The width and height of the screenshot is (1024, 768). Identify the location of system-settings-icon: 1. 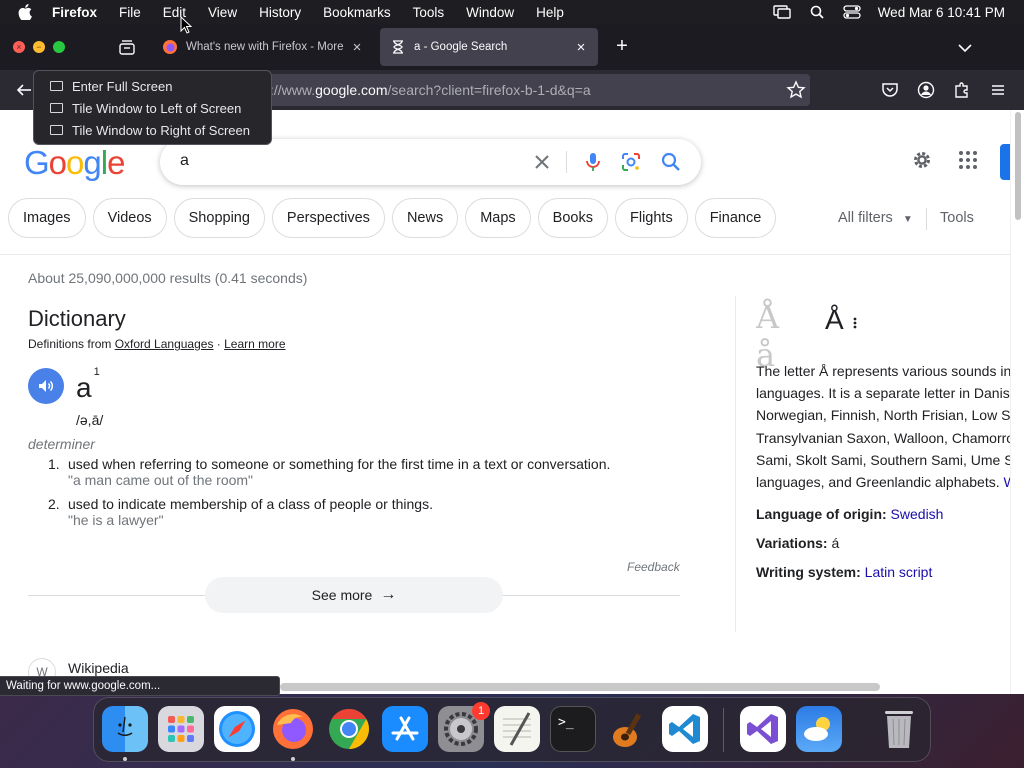
(464, 727).